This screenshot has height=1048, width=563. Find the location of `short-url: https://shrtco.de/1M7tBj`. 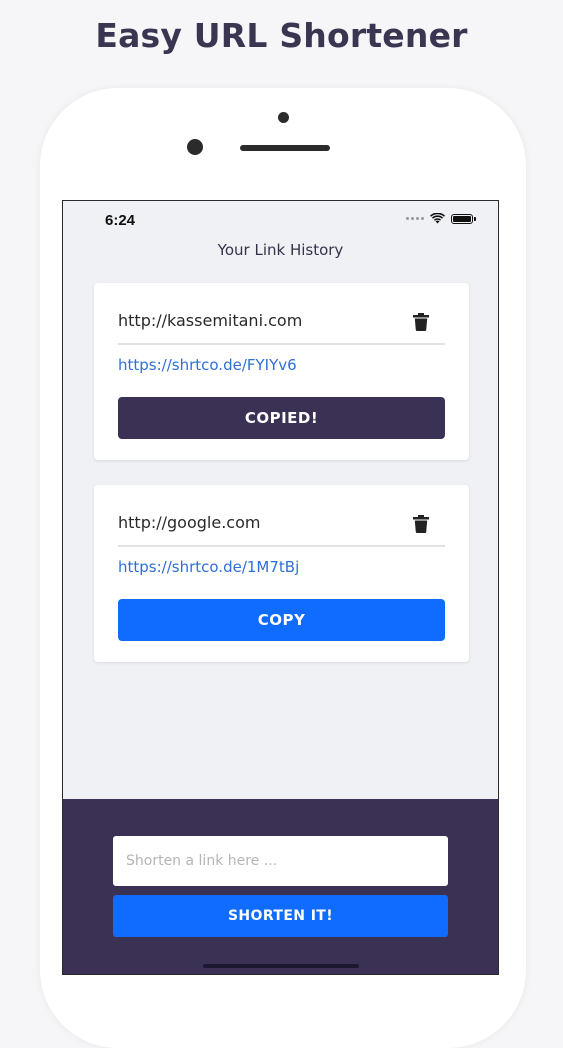

short-url: https://shrtco.de/1M7tBj is located at coordinates (208, 567).